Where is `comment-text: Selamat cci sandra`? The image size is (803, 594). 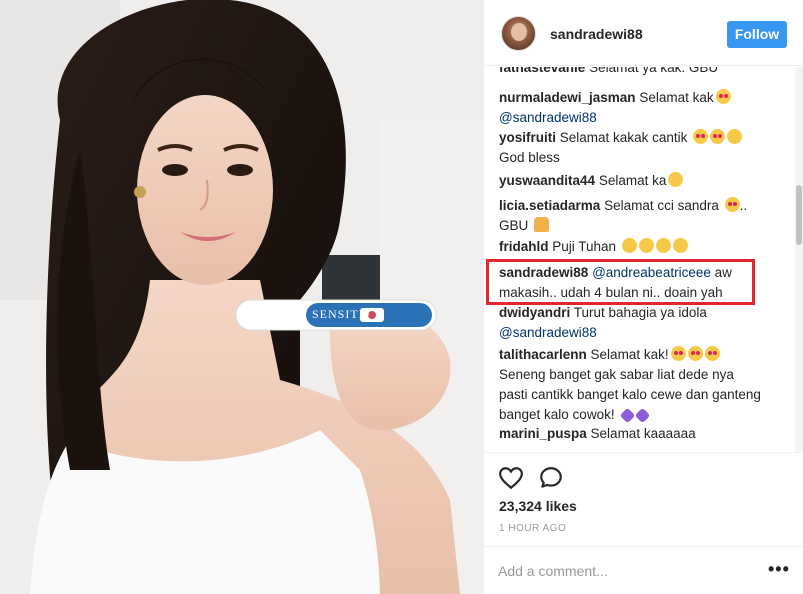
comment-text: Selamat cci sandra is located at coordinates (661, 205).